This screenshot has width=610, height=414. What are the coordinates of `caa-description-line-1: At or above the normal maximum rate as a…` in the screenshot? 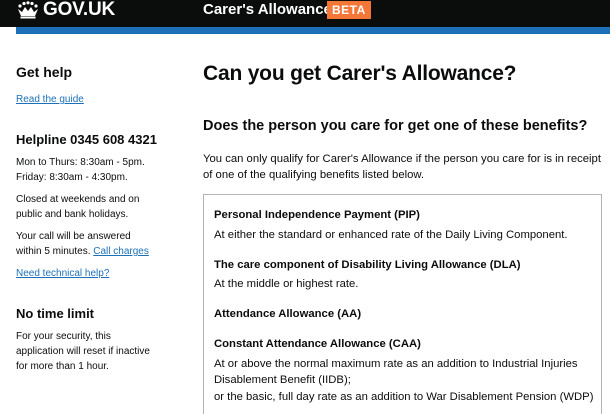 It's located at (396, 364).